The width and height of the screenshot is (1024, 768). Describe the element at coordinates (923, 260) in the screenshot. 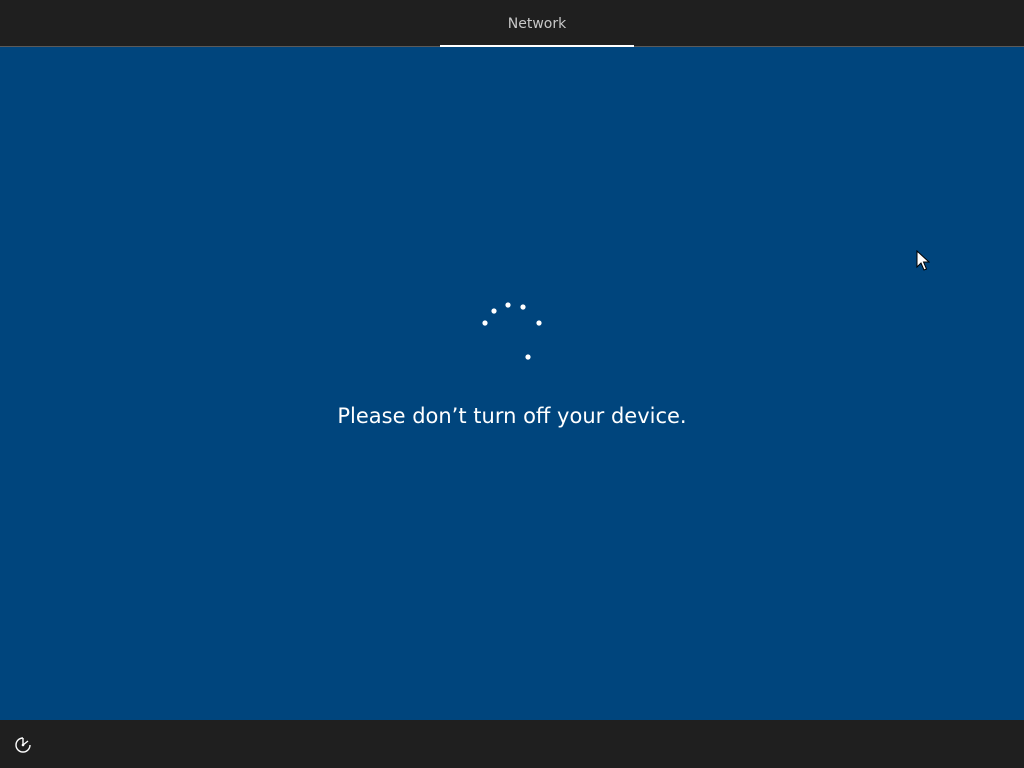

I see `mouse-pointer-icon` at that location.